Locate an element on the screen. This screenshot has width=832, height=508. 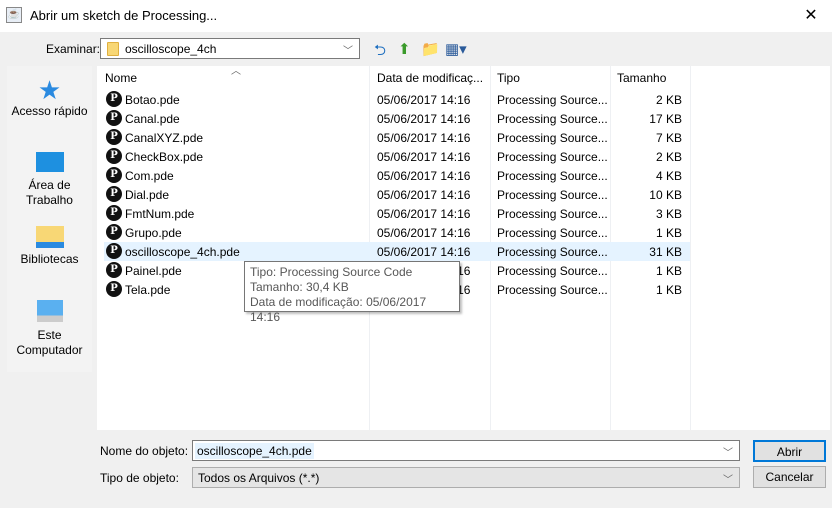
file-size: 7 KB is located at coordinates (668, 138).